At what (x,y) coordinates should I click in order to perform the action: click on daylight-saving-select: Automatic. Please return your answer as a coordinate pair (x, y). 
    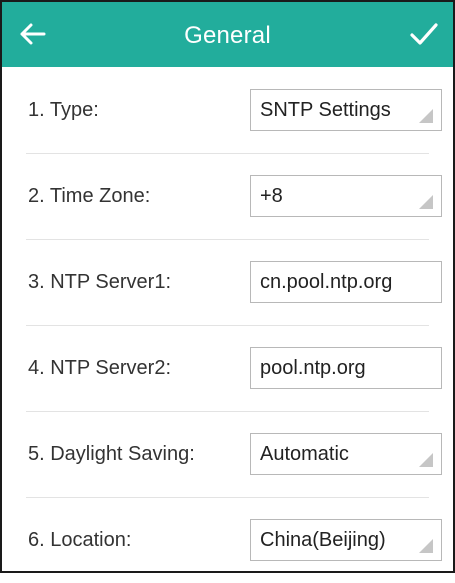
    Looking at the image, I should click on (346, 454).